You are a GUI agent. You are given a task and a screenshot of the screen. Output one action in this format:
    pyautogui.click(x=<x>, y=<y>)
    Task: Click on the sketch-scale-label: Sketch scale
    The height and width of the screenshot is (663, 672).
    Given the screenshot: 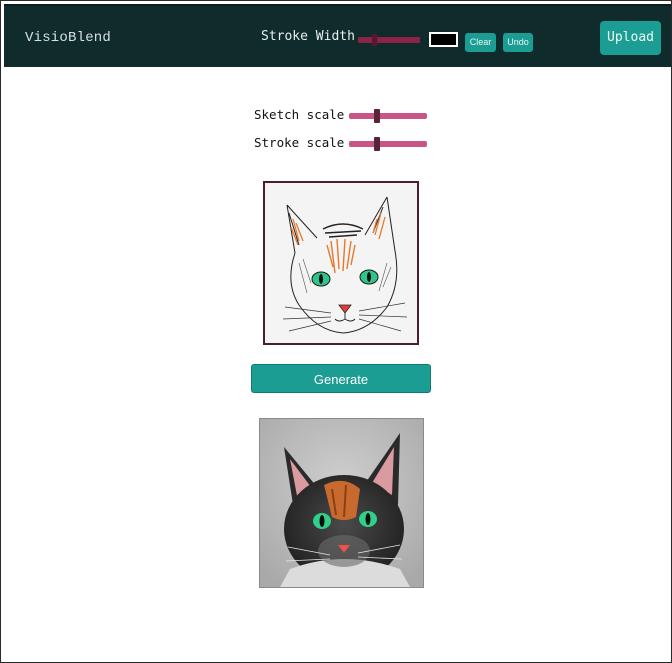 What is the action you would take?
    pyautogui.click(x=299, y=114)
    